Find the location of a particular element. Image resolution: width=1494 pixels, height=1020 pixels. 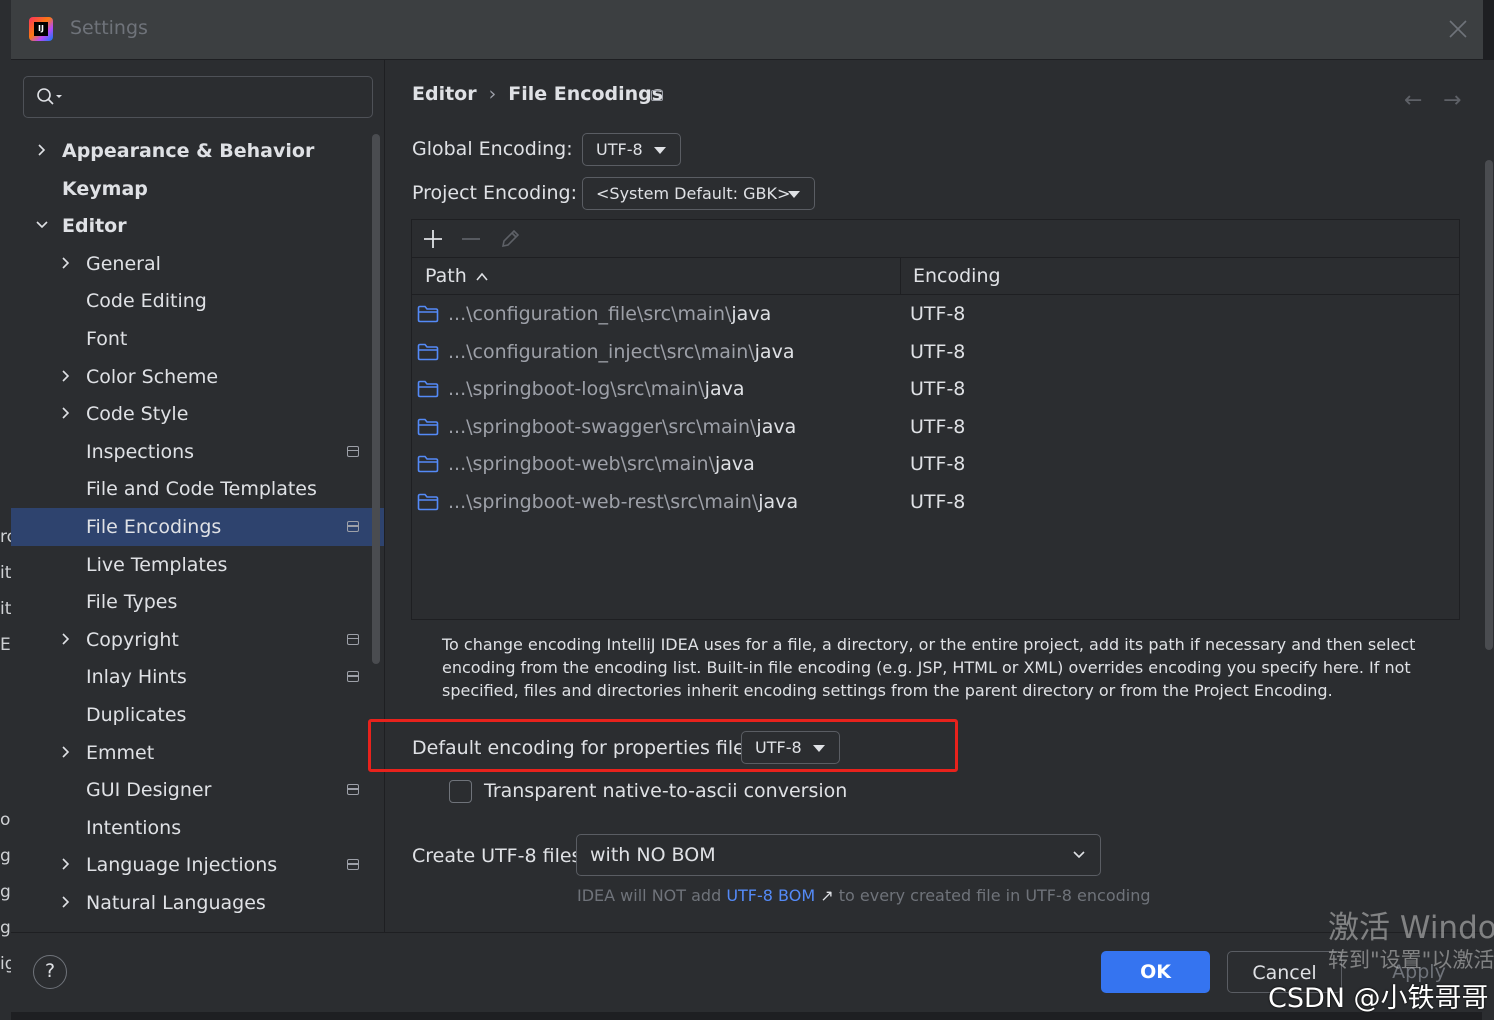

global-encoding-value: UTF-8 is located at coordinates (619, 149).